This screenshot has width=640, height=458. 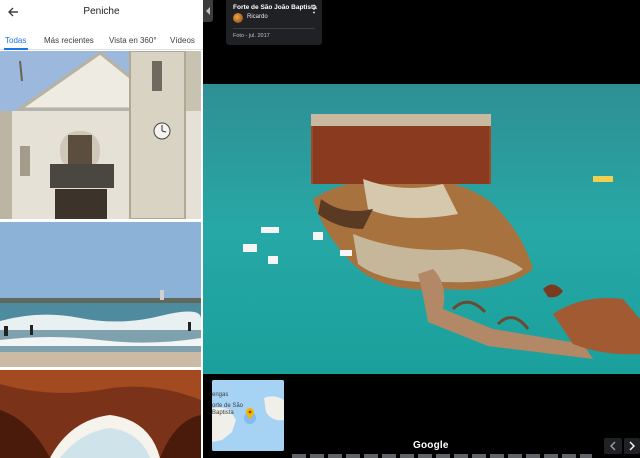 I want to click on photo-date: Foto - jul. 2017, so click(x=251, y=36).